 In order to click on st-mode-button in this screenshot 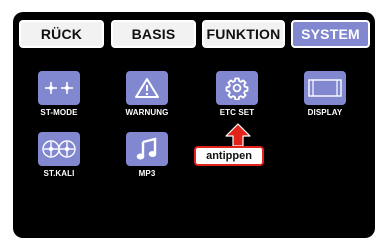, I will do `click(59, 88)`.